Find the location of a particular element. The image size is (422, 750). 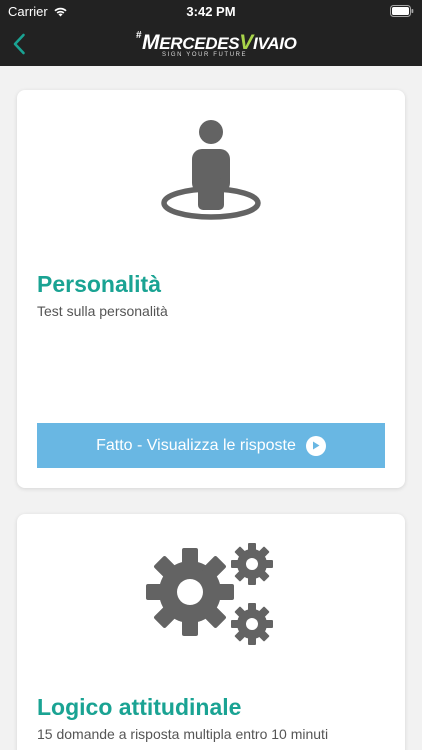

battery-icon is located at coordinates (402, 11).